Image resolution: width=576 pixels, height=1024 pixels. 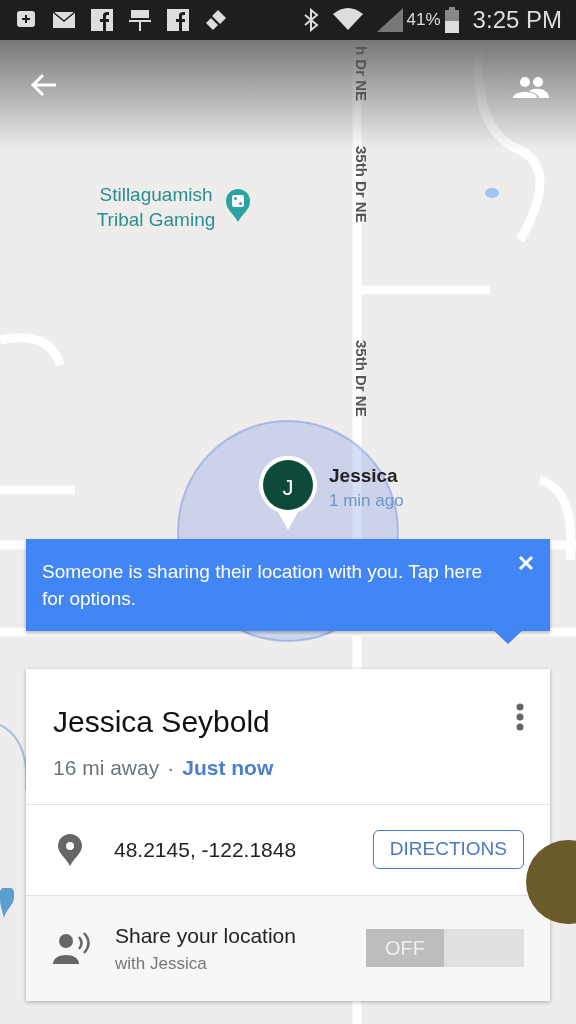 I want to click on place-label: Stillaguamish Tribal Gaming, so click(x=156, y=207).